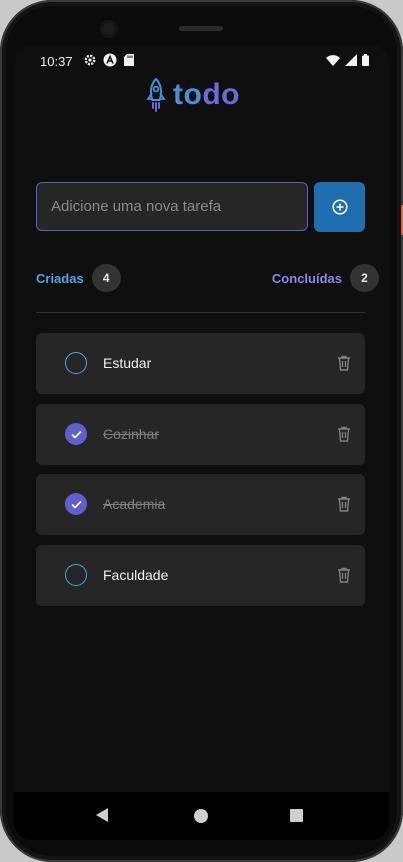  I want to click on created-count-badge: 4, so click(106, 278).